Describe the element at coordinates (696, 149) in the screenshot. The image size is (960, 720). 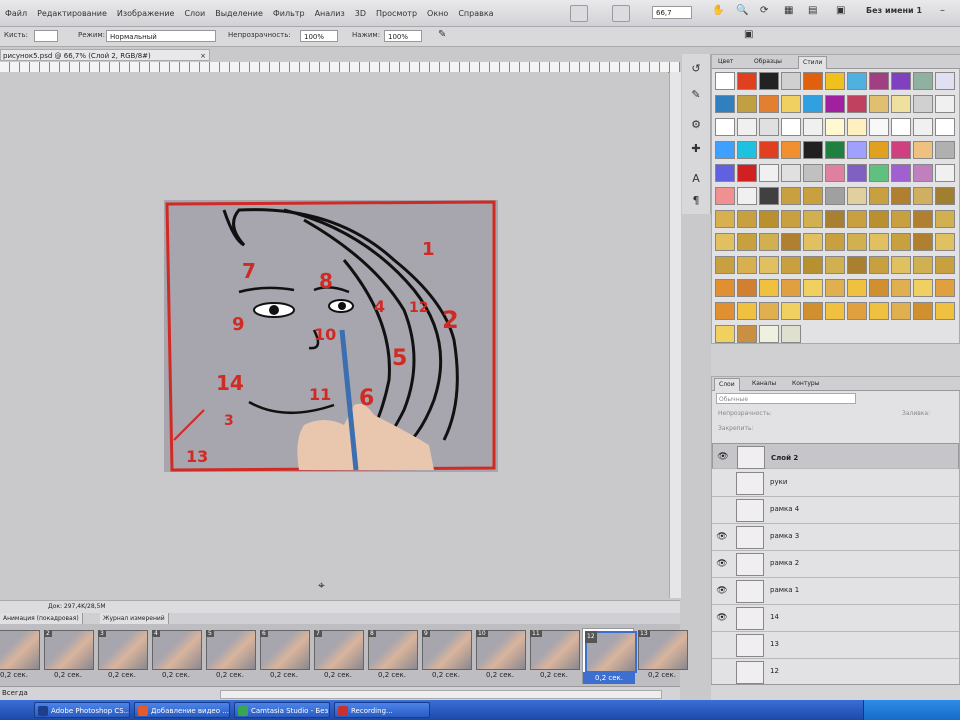
I see `tool-presets-icon: ✚` at that location.